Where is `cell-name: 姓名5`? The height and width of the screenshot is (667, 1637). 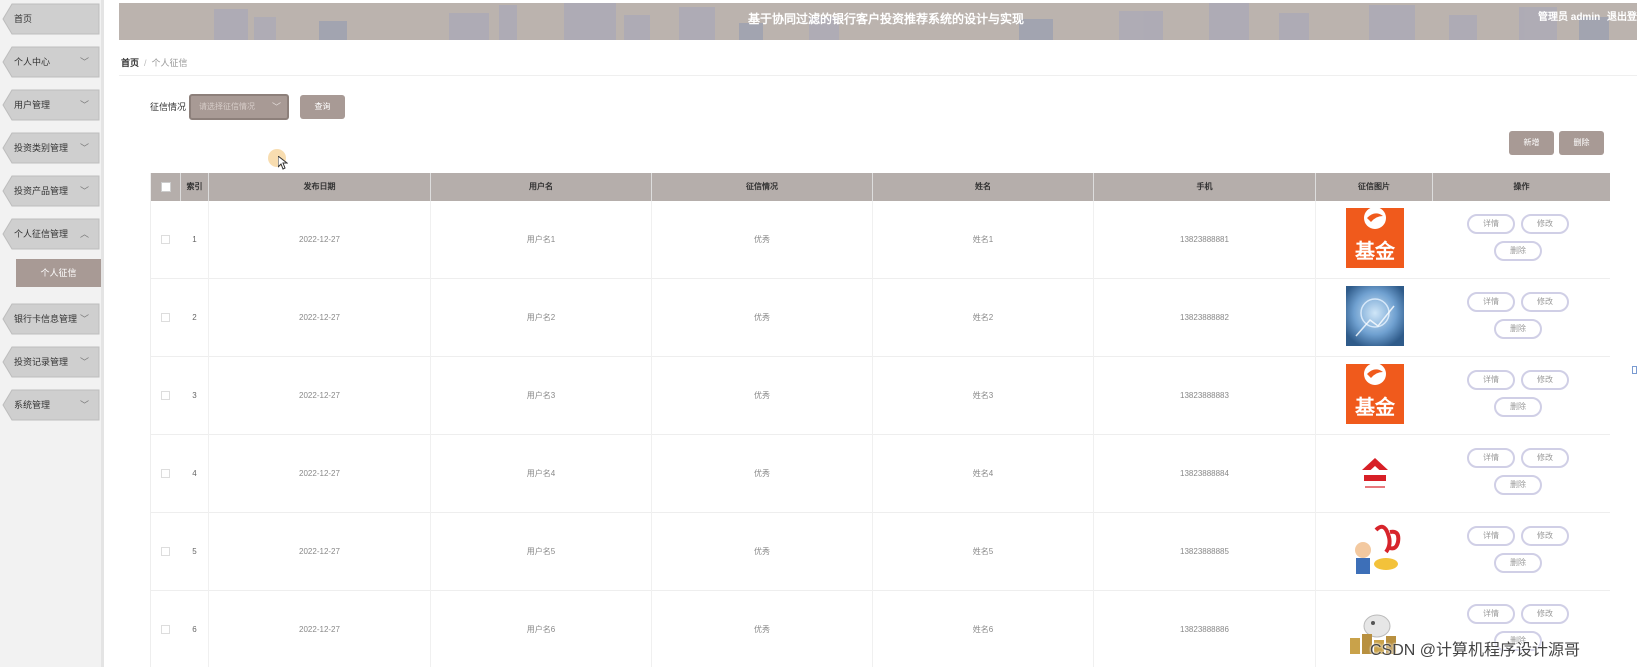
cell-name: 姓名5 is located at coordinates (983, 552).